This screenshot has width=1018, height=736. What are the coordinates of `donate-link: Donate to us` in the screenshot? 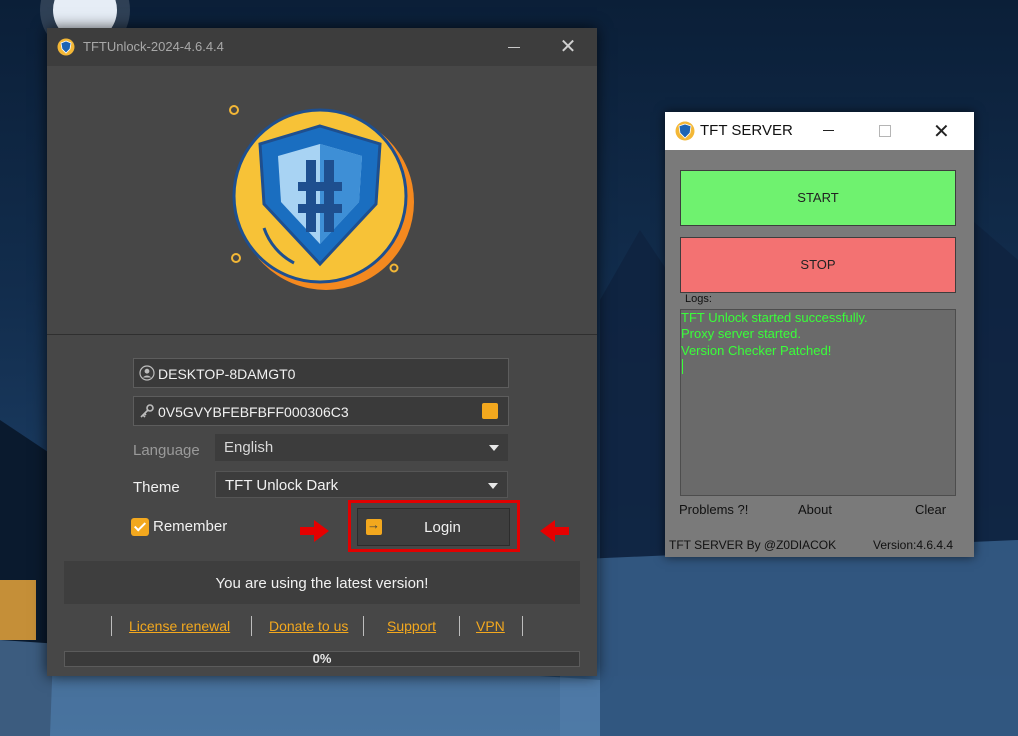 It's located at (308, 626).